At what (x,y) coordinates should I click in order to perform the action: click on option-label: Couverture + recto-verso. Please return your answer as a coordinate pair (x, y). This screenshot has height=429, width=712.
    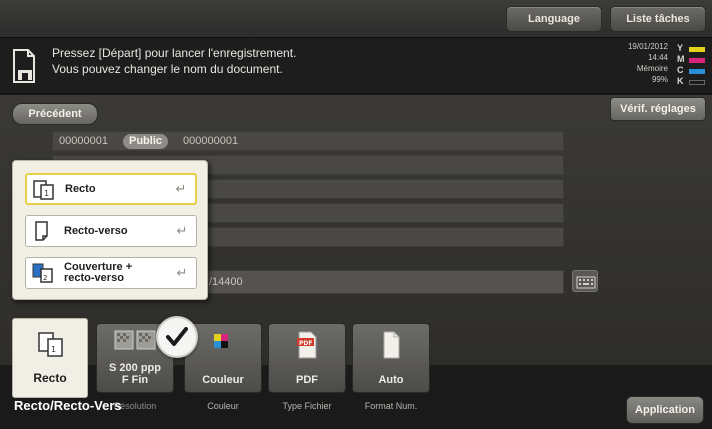
    Looking at the image, I should click on (119, 273).